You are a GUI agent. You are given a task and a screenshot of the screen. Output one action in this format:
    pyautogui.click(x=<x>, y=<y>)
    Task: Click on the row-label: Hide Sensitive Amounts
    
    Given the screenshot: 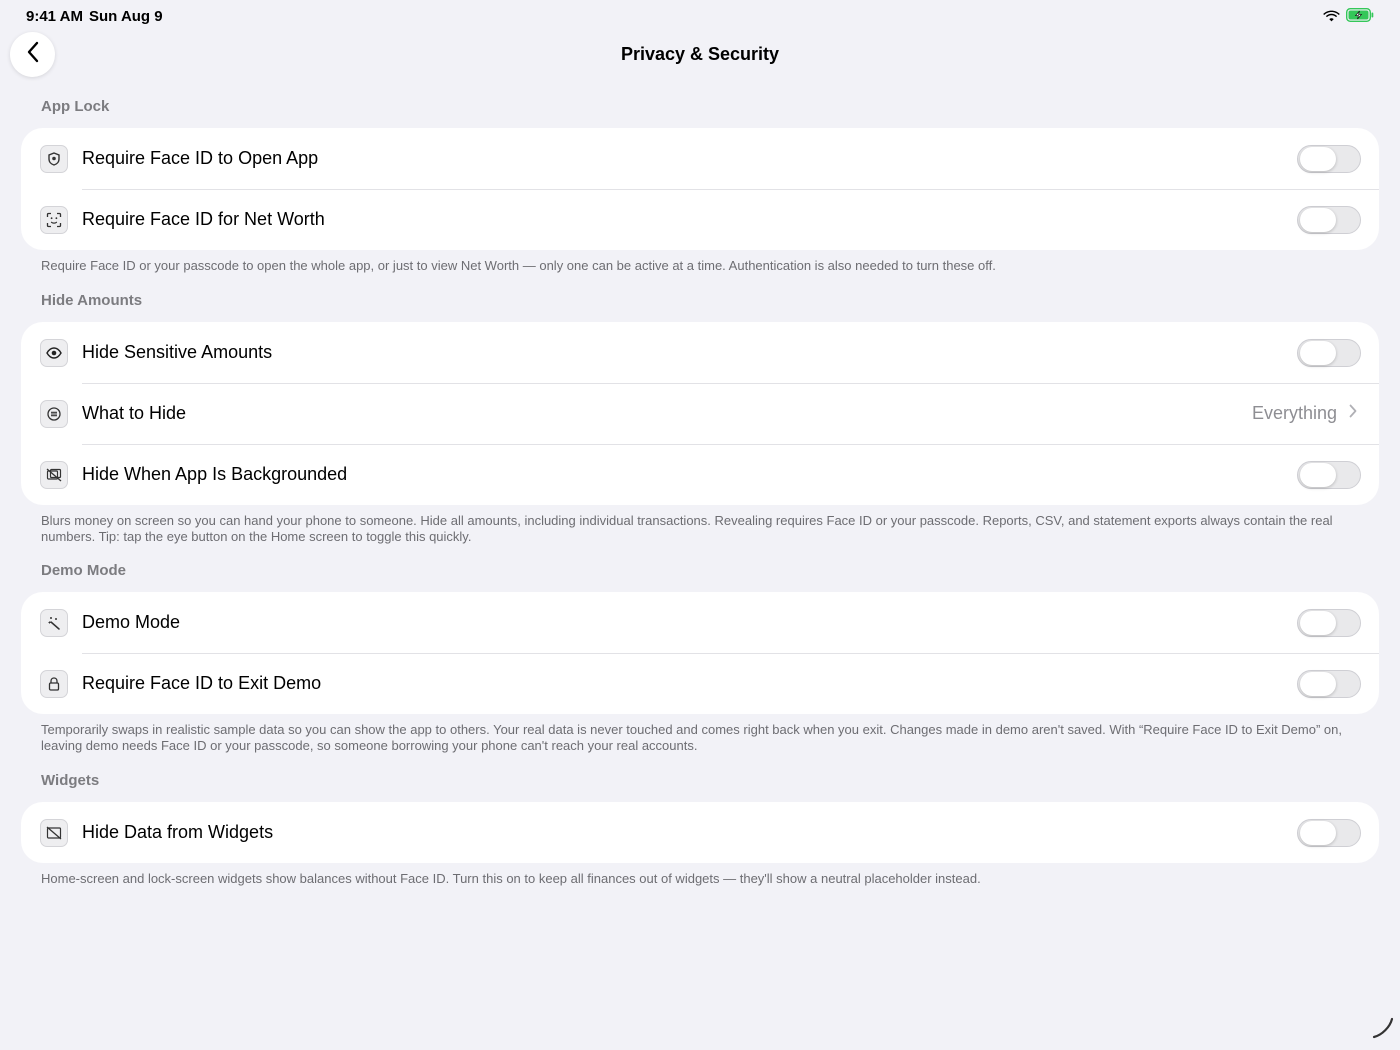 What is the action you would take?
    pyautogui.click(x=177, y=352)
    